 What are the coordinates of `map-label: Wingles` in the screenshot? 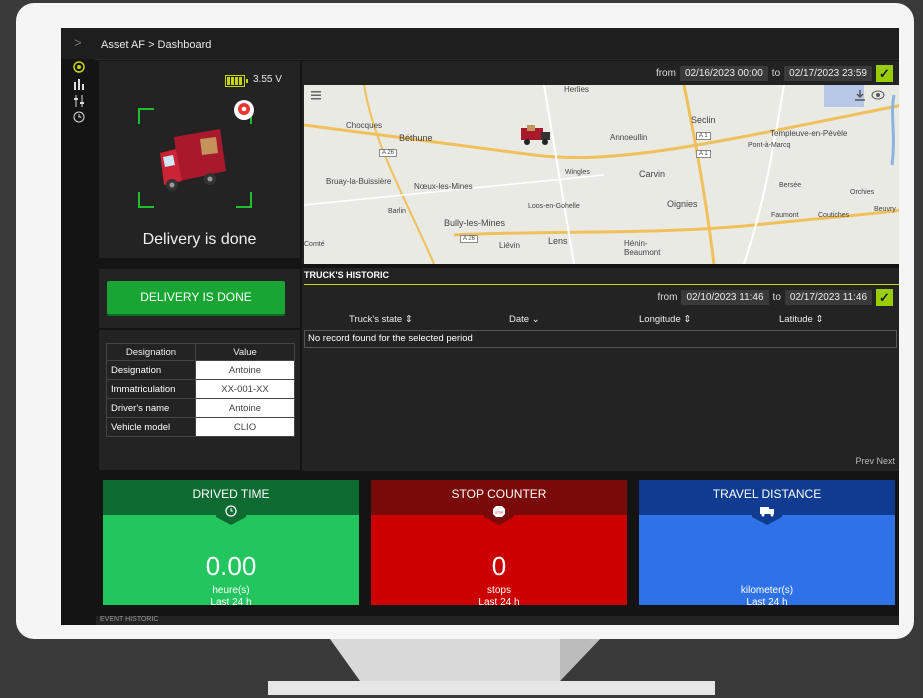 It's located at (577, 172).